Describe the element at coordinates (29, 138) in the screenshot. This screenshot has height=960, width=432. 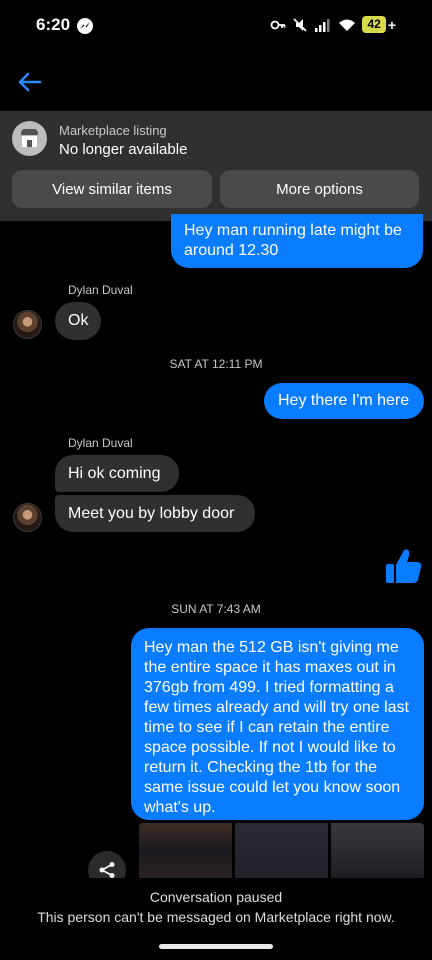
I see `store-icon` at that location.